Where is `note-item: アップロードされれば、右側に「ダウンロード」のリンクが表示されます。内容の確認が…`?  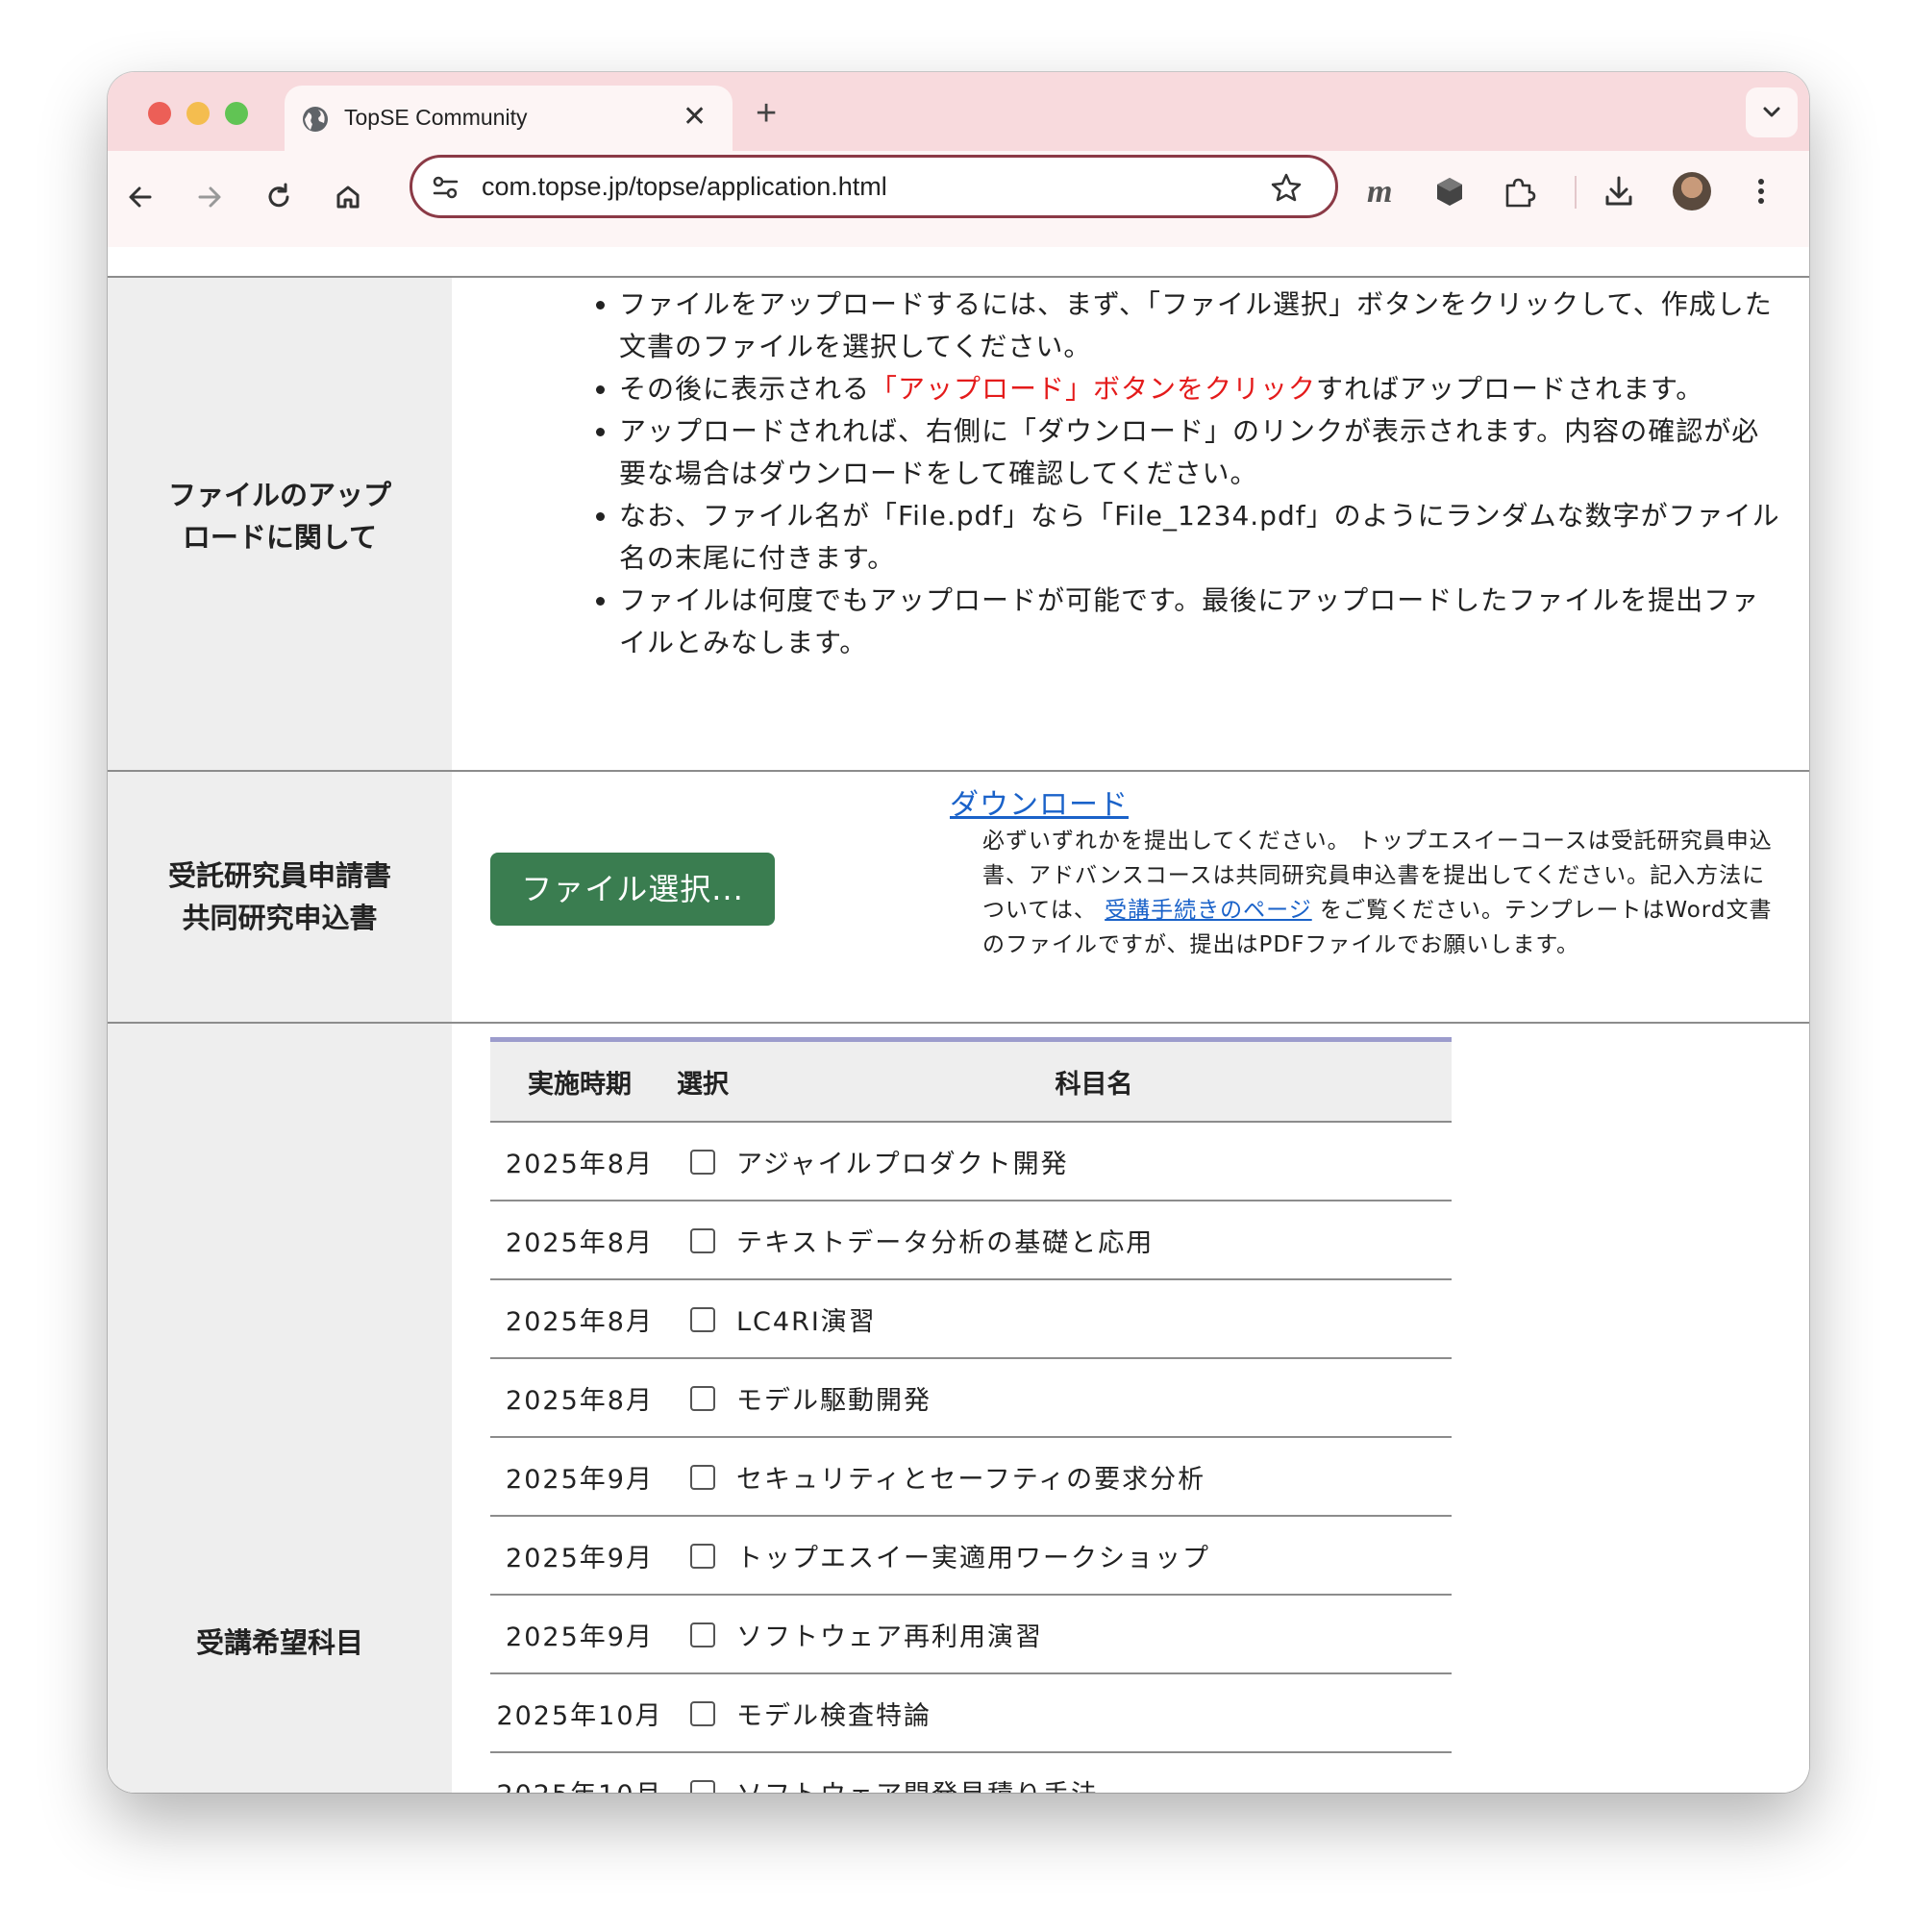
note-item: アップロードされれば、右側に「ダウンロード」のリンクが表示されます。内容の確認が… is located at coordinates (1200, 452).